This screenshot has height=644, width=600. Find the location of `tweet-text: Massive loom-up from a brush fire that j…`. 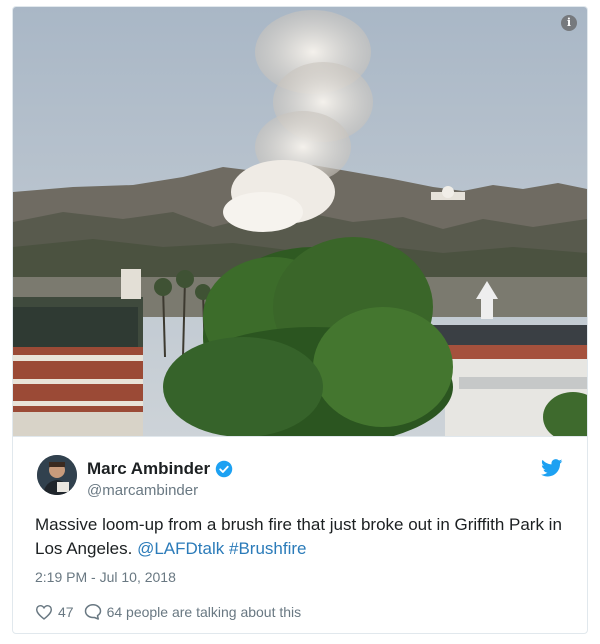

tweet-text: Massive loom-up from a brush fire that j… is located at coordinates (300, 537).